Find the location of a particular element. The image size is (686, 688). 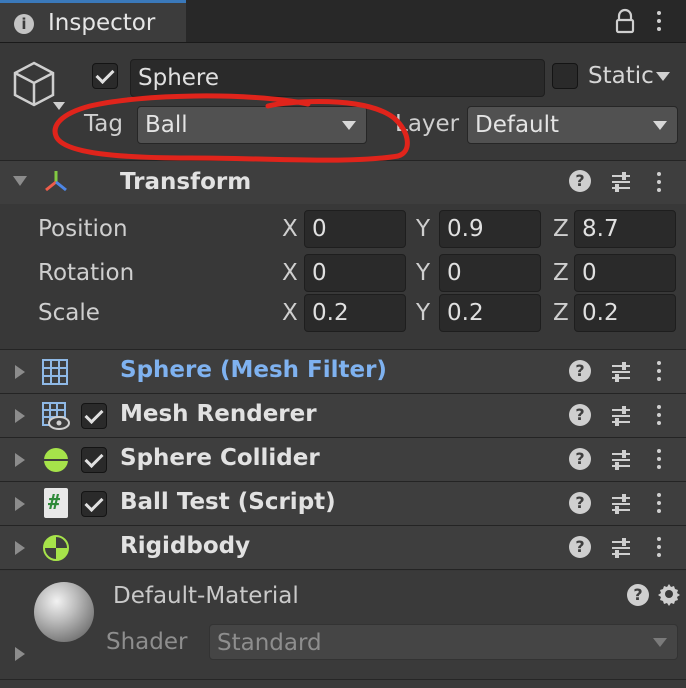

sphere-collider-enabled-checkbox is located at coordinates (94, 460).